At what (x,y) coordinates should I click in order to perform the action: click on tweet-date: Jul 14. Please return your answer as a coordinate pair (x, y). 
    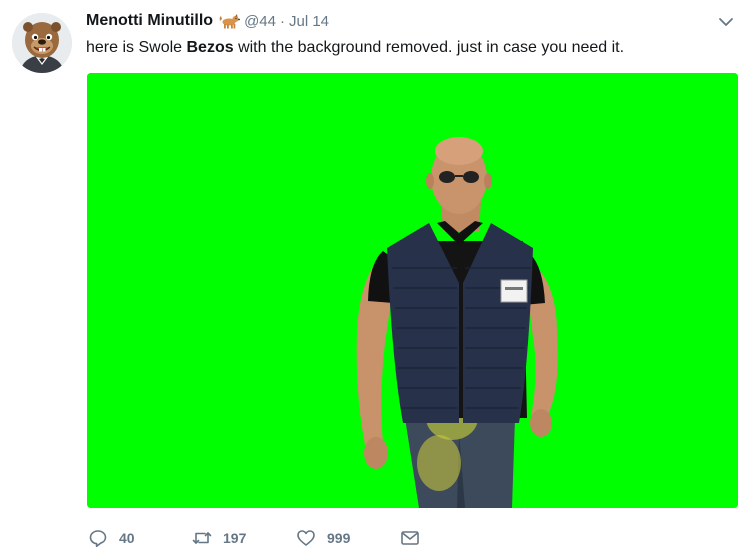
    Looking at the image, I should click on (309, 21).